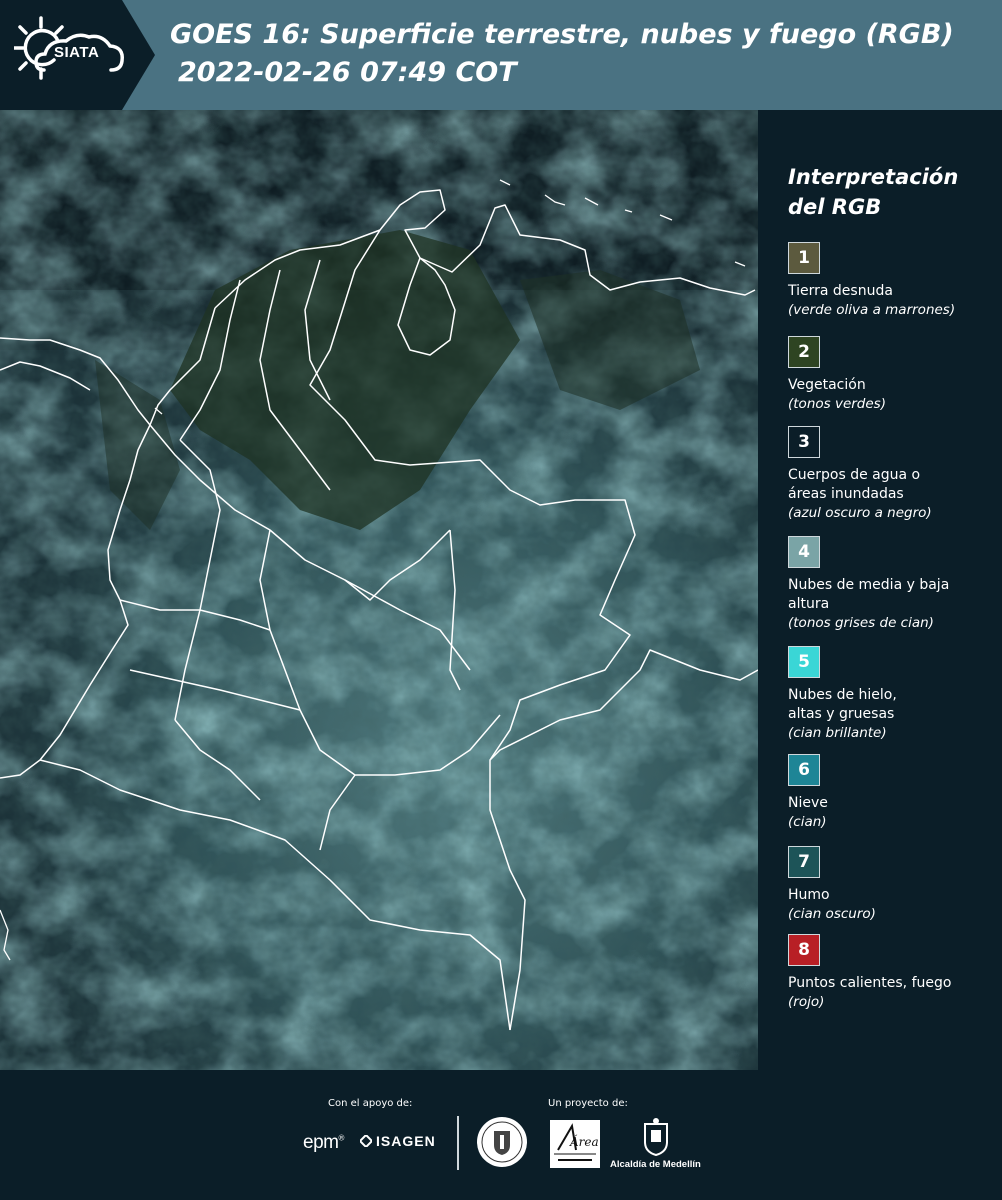  Describe the element at coordinates (854, 484) in the screenshot. I see `legend-item-label: Cuerpos de agua o áreas inundadas` at that location.